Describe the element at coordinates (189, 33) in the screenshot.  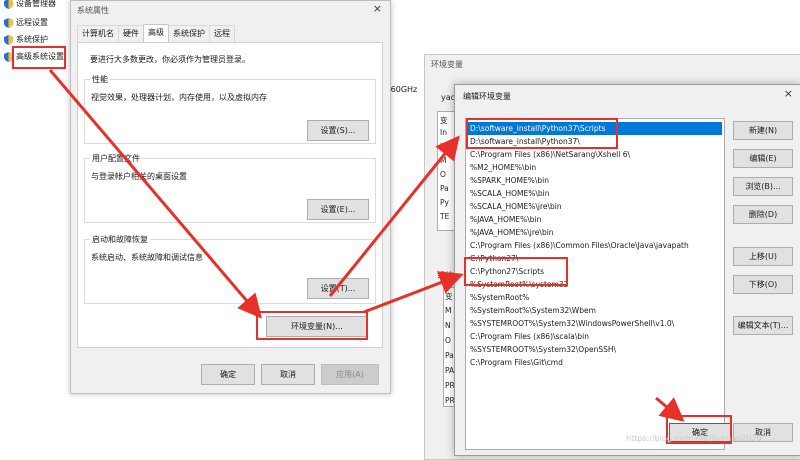
I see `tab-system-protection: 系统保护` at that location.